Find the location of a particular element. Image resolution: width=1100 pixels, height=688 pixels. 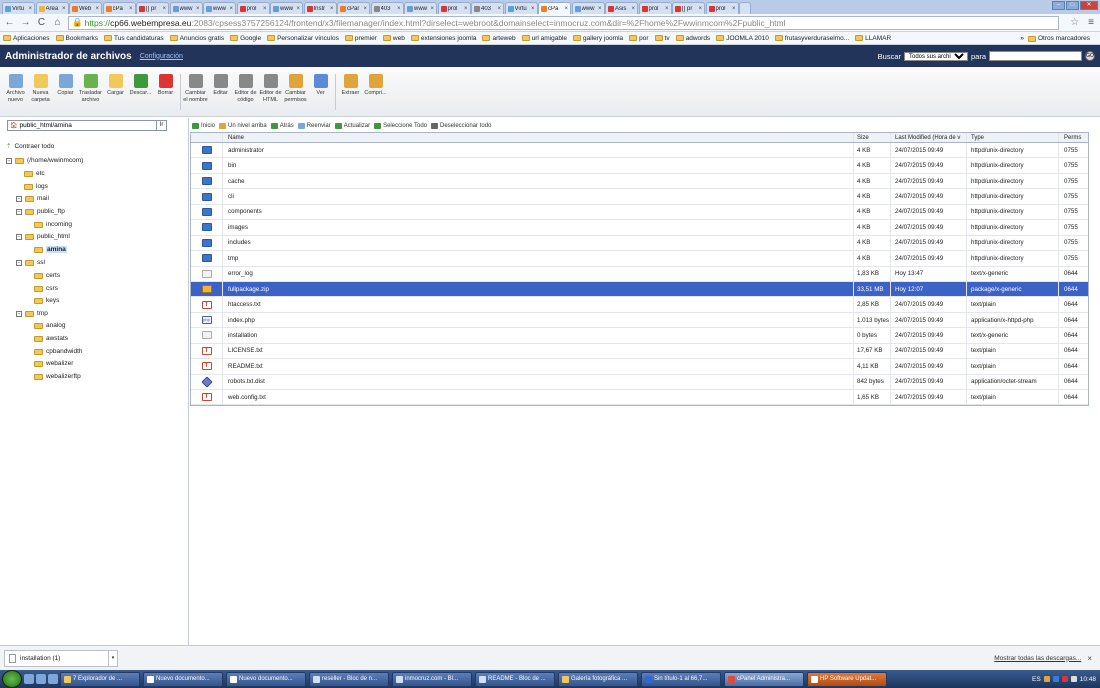

browser-tab: Área × is located at coordinates (52, 8).